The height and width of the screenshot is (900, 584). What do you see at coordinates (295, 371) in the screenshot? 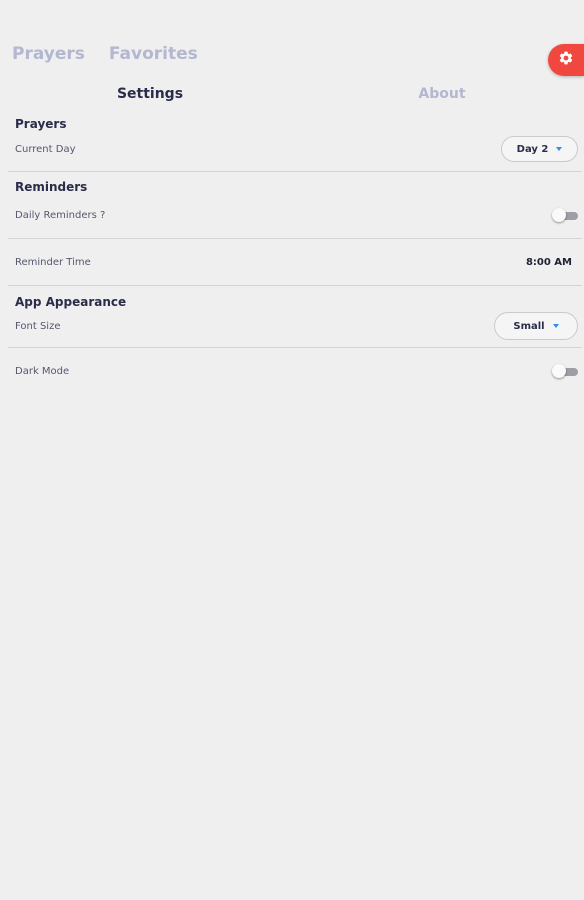
I see `dark-mode-row: Dark Mode` at bounding box center [295, 371].